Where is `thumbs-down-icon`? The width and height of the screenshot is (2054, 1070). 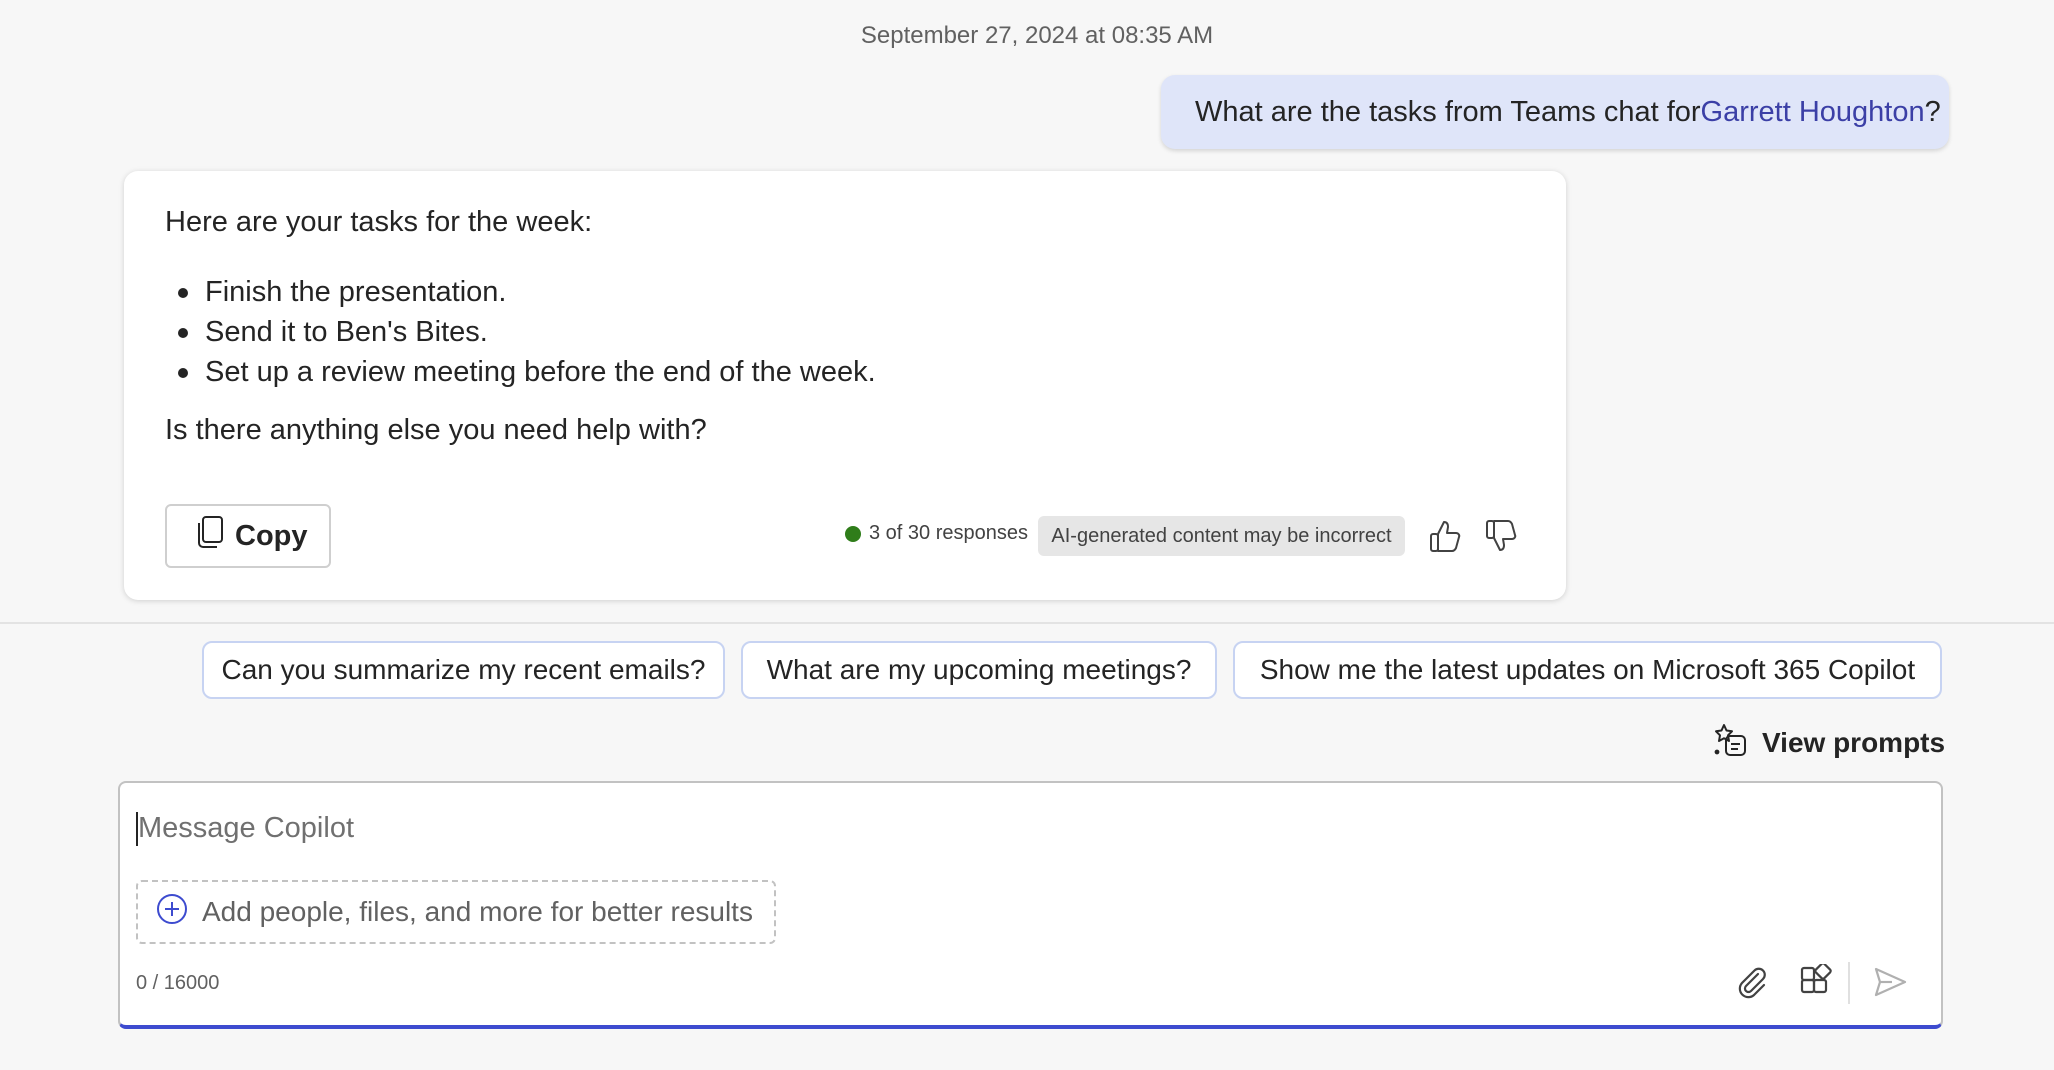 thumbs-down-icon is located at coordinates (1501, 536).